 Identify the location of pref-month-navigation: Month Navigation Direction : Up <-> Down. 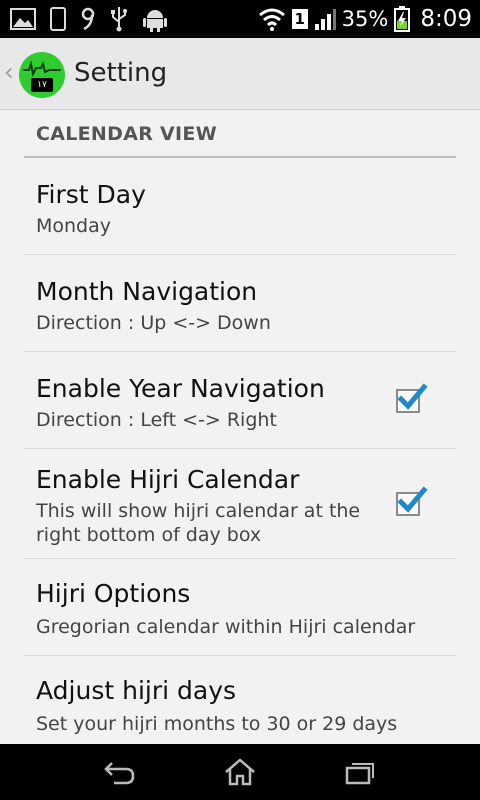
(240, 303).